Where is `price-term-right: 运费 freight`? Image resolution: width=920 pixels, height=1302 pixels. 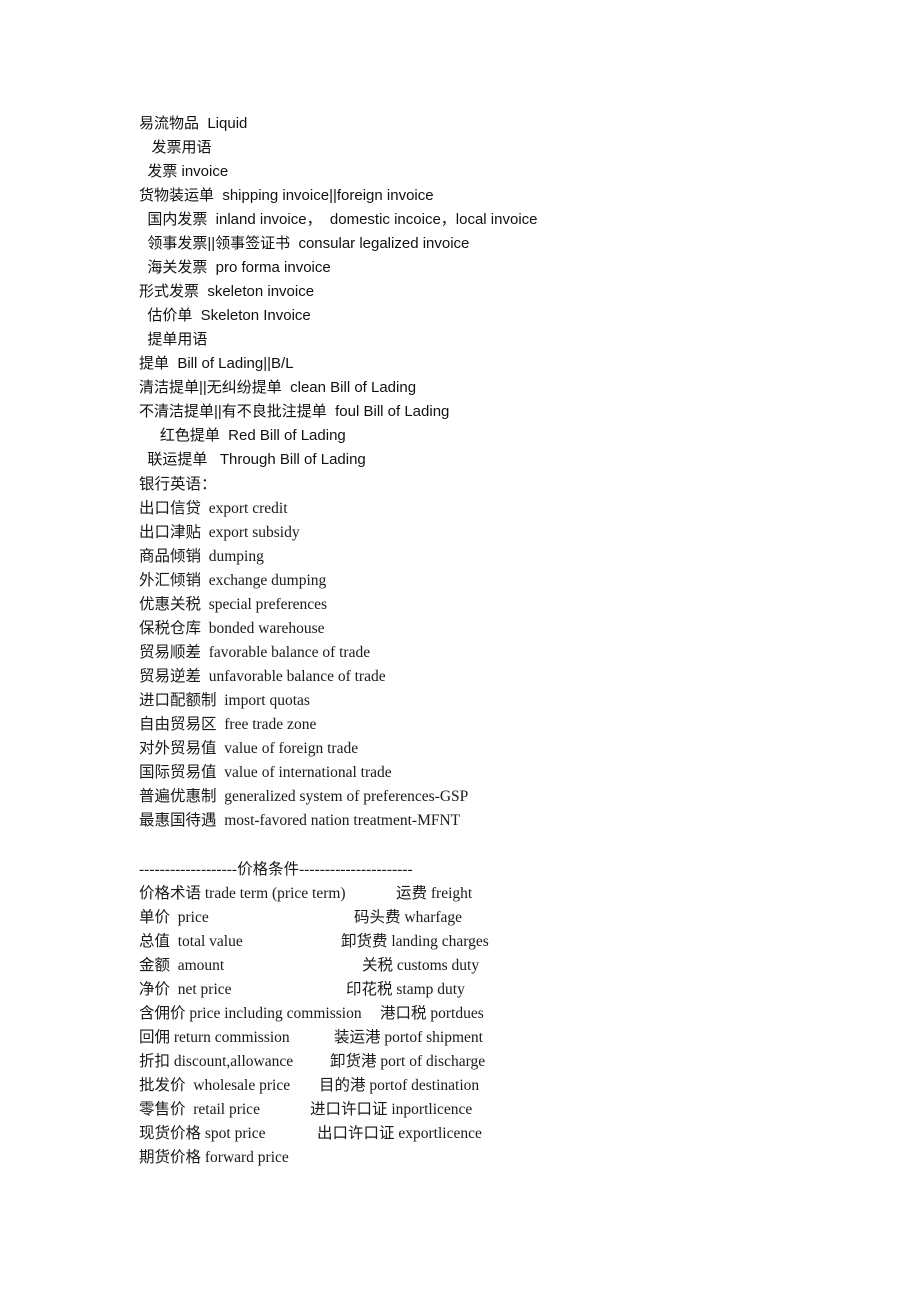
price-term-right: 运费 freight is located at coordinates (434, 893).